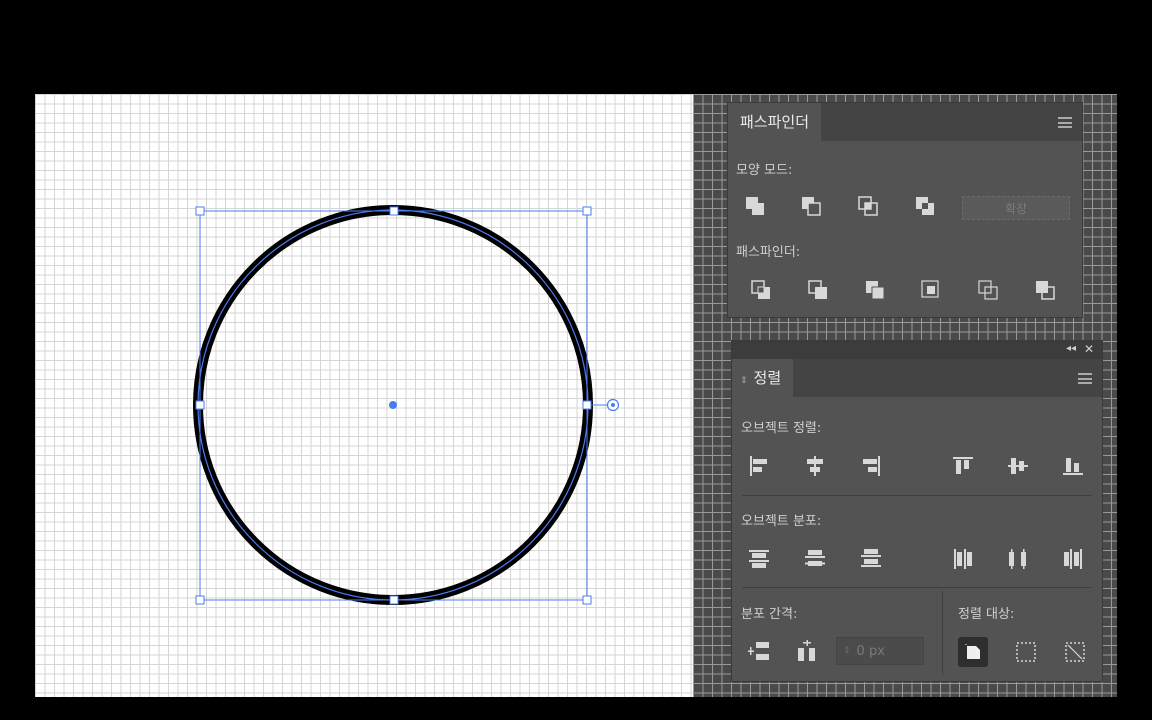 This screenshot has width=1152, height=720. I want to click on exclude-button, so click(925, 206).